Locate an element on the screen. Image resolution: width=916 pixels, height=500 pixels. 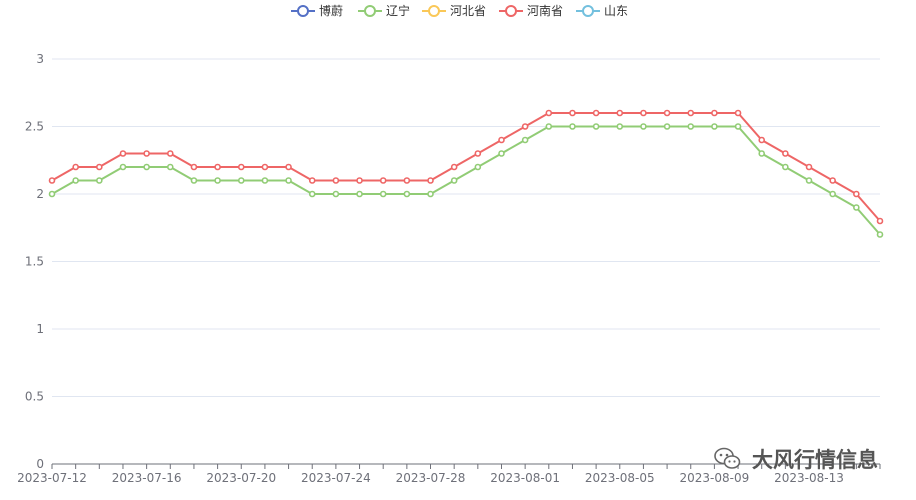
legend-label: 辽宁 is located at coordinates (398, 10).